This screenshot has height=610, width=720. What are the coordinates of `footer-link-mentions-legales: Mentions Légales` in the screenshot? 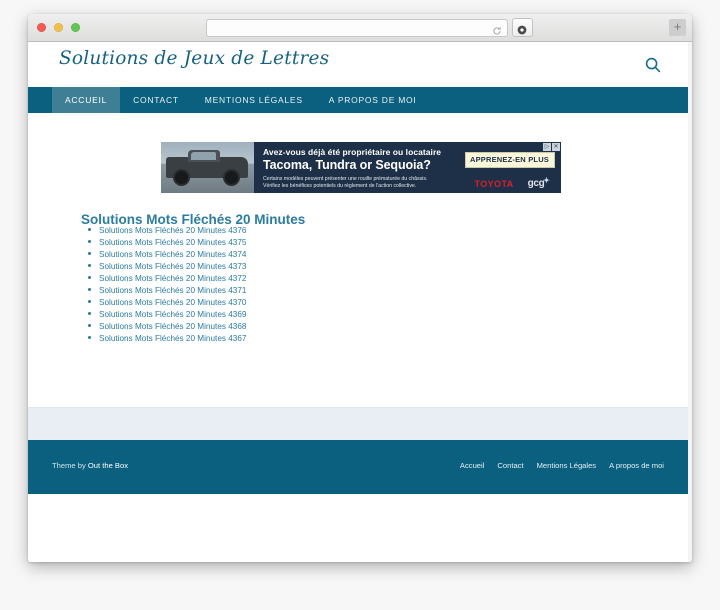 It's located at (567, 465).